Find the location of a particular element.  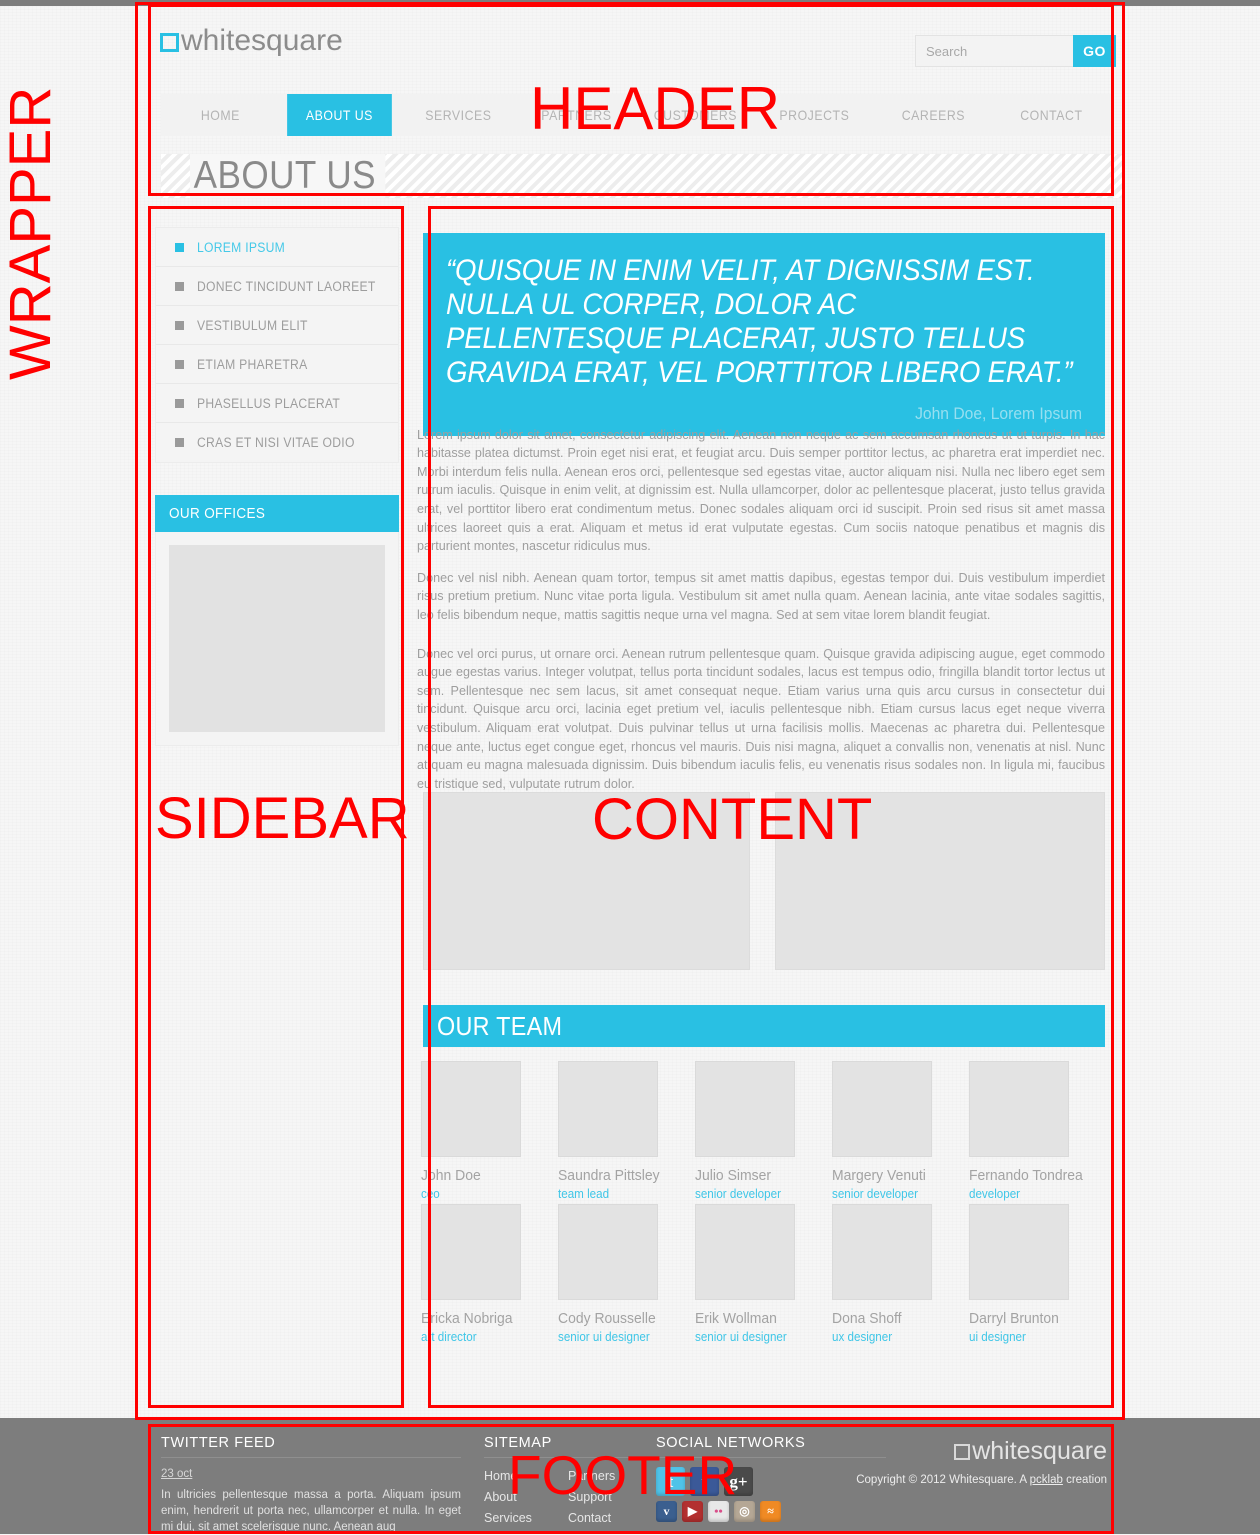

twitter-icon: t is located at coordinates (670, 1481).